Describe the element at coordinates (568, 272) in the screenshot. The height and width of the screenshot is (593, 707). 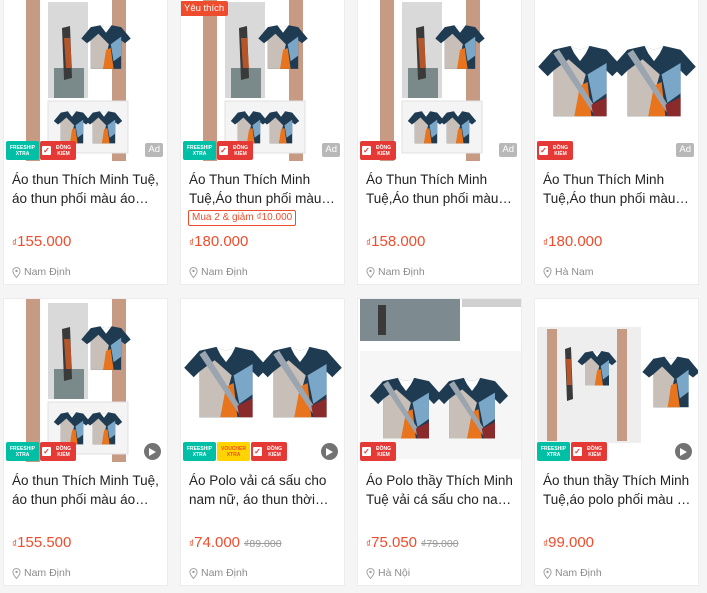
I see `location: Hà Nam` at that location.